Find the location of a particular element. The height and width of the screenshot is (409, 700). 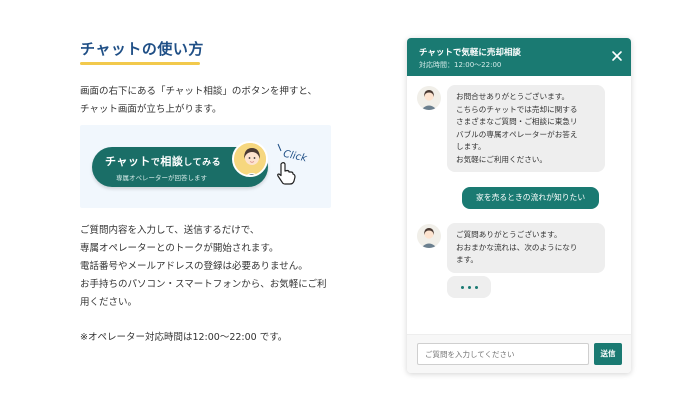

operator-message: ご質問ありがとうございます。 おおまかな流れは、次のようになり ます。 is located at coordinates (526, 248).